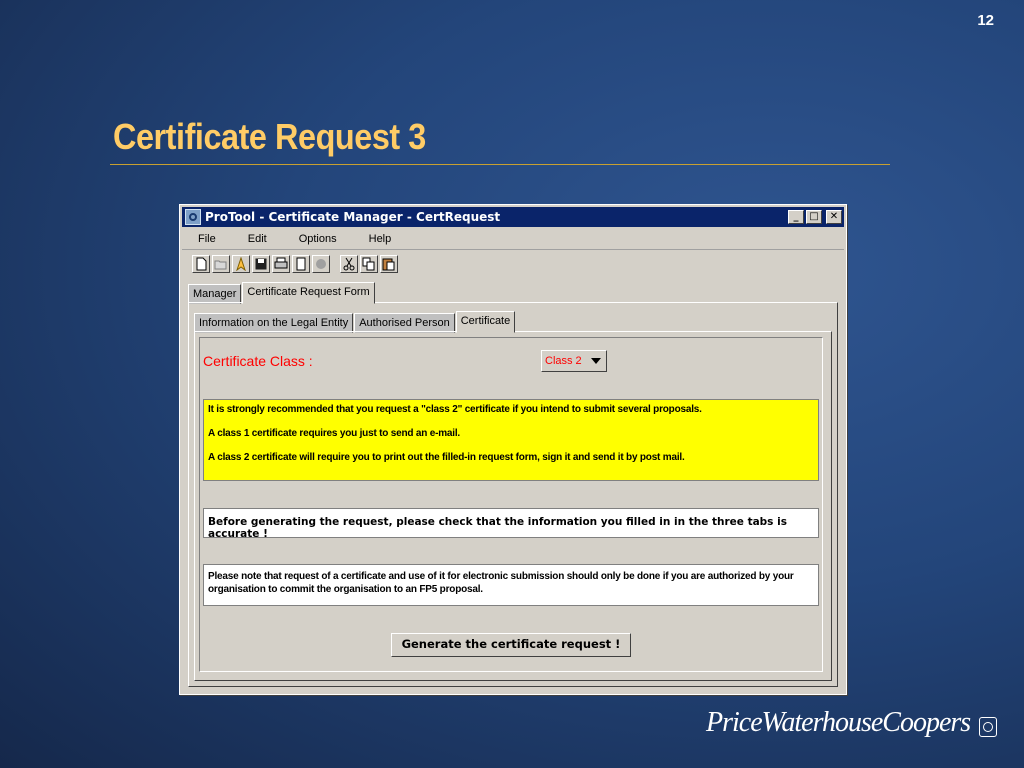  Describe the element at coordinates (321, 264) in the screenshot. I see `disabled-circle-icon` at that location.